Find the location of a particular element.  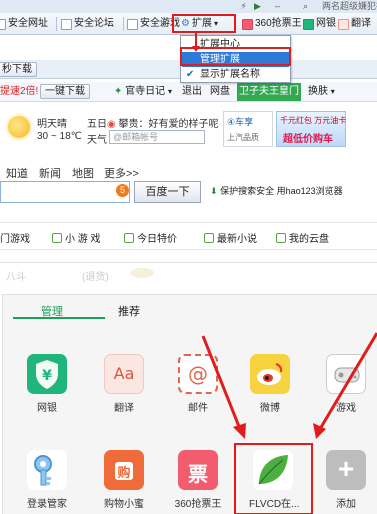

tab-recommend: 推荐 is located at coordinates (129, 311).